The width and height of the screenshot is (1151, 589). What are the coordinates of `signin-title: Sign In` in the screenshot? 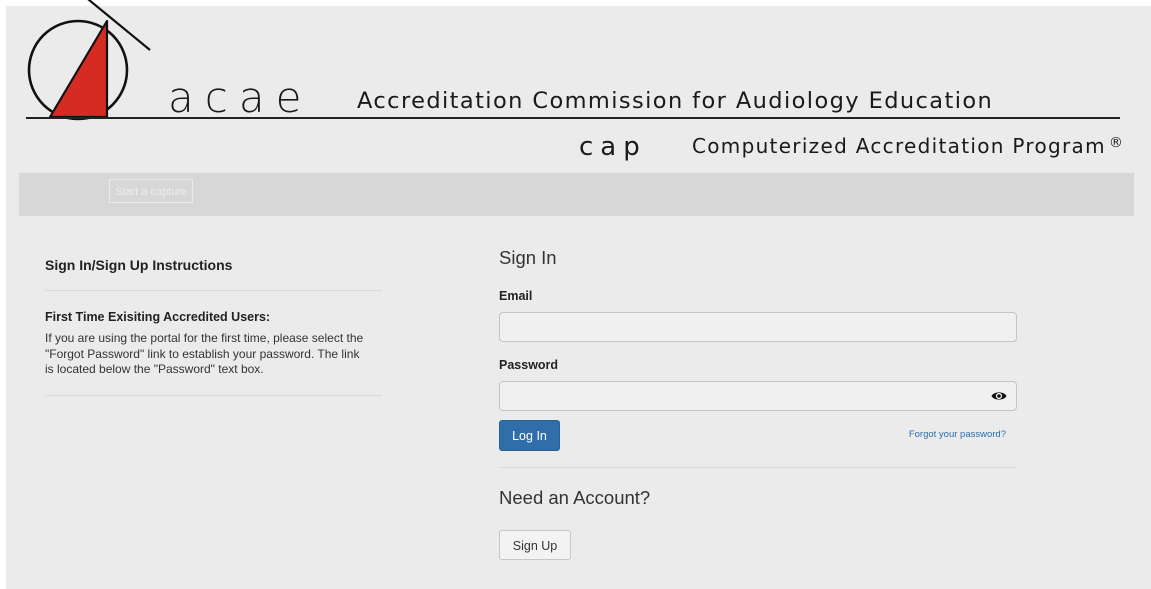 It's located at (528, 257).